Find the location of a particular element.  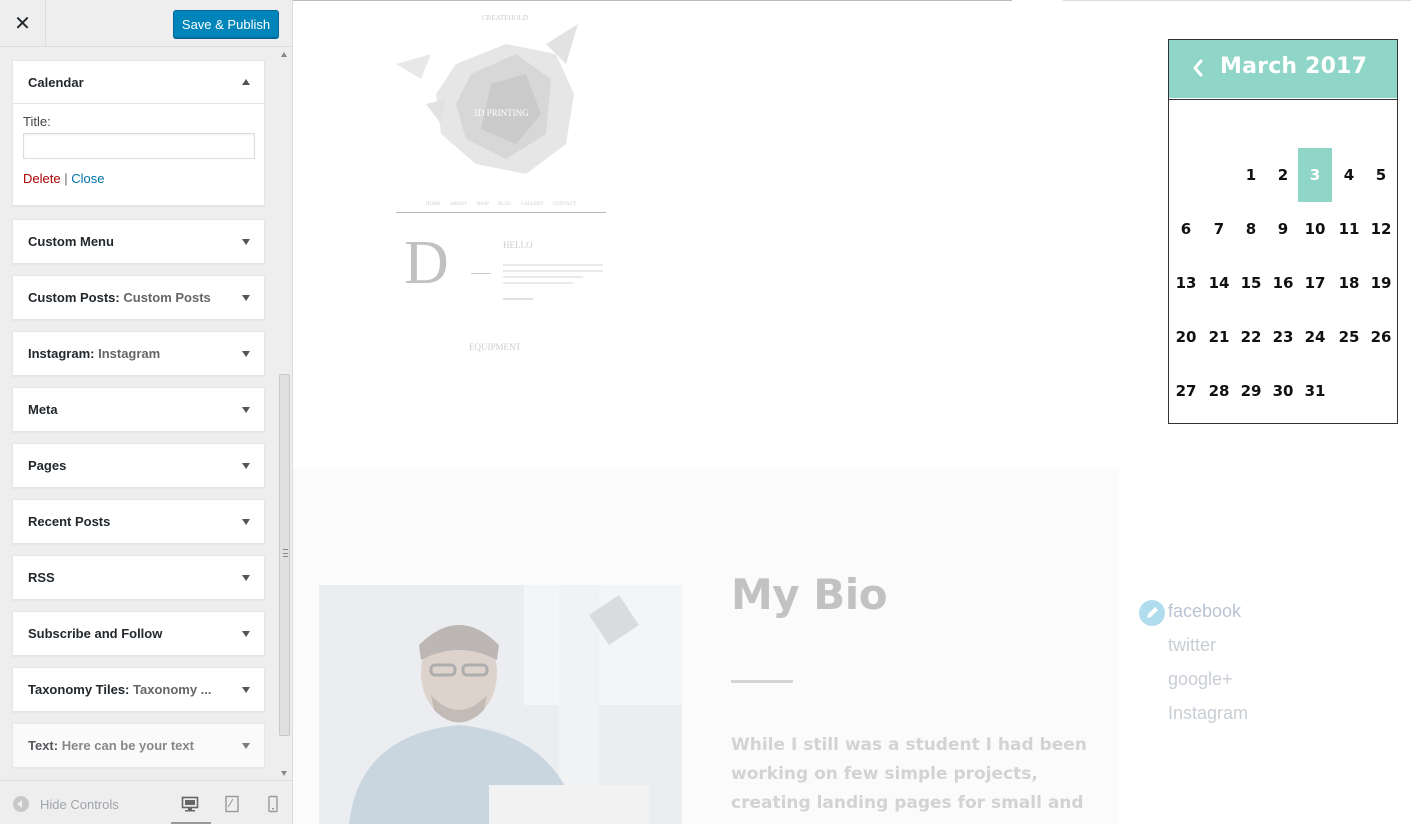

calendar-day: 26 is located at coordinates (1381, 337).